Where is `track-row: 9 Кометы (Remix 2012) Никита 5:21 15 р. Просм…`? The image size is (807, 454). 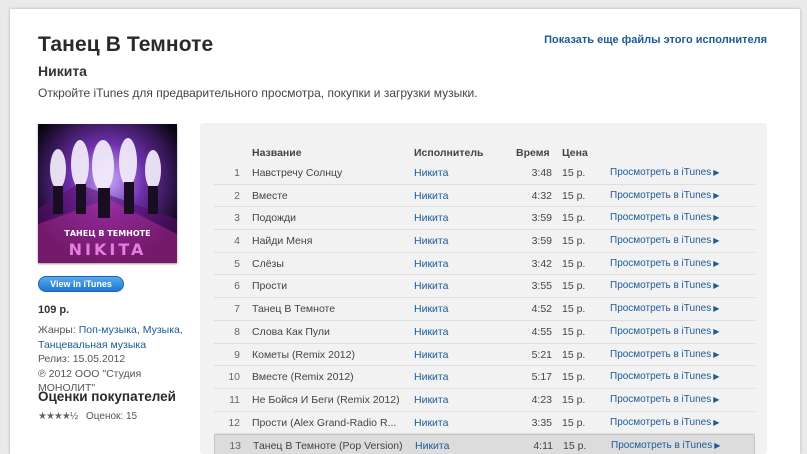
track-row: 9 Кометы (Remix 2012) Никита 5:21 15 р. Просм… is located at coordinates (484, 355).